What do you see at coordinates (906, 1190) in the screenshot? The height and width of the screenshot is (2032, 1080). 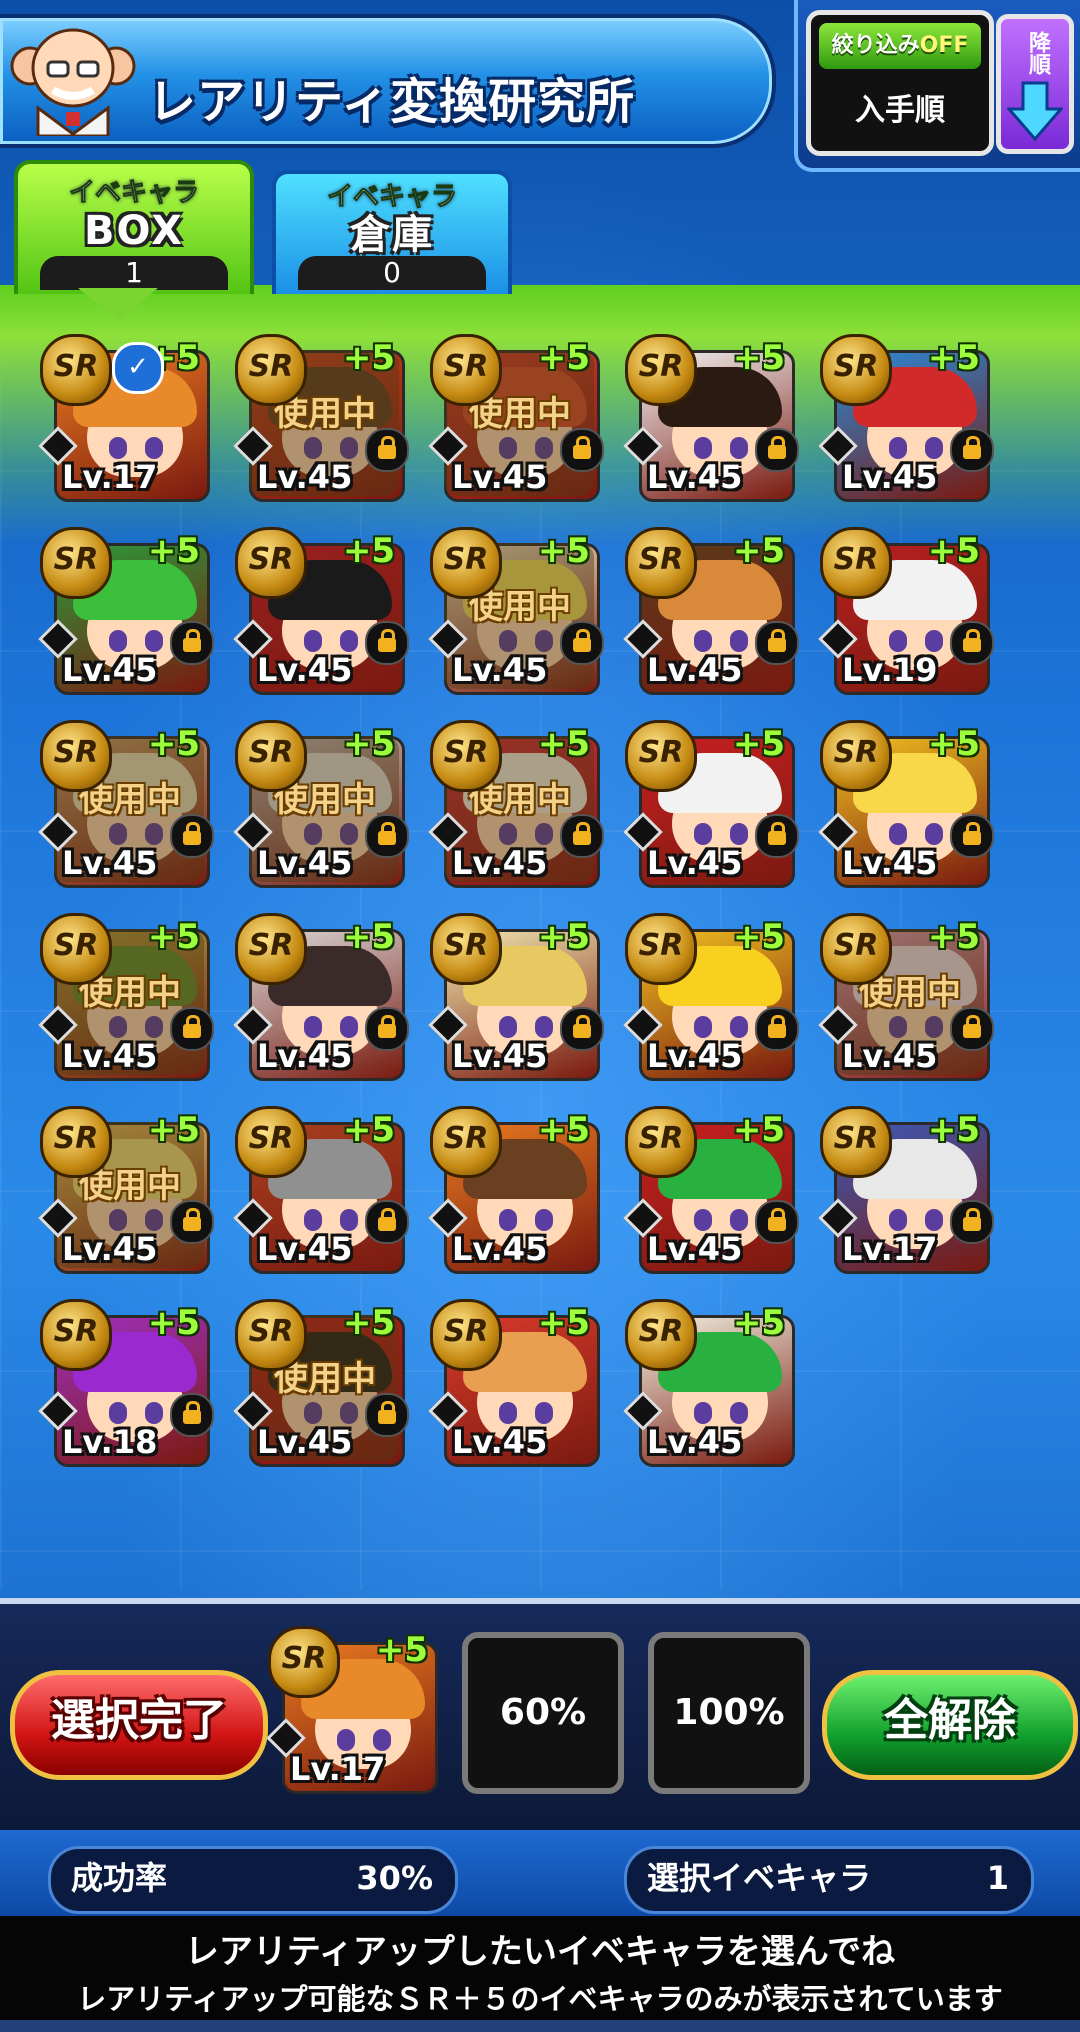 I see `character-card: SR +5 Lv.17` at bounding box center [906, 1190].